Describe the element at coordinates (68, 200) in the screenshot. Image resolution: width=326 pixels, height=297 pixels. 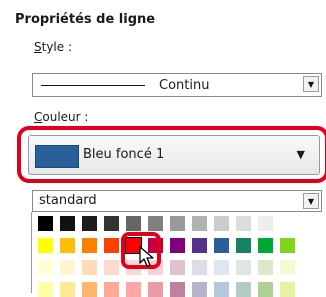
I see `palette-set-value: standard` at that location.